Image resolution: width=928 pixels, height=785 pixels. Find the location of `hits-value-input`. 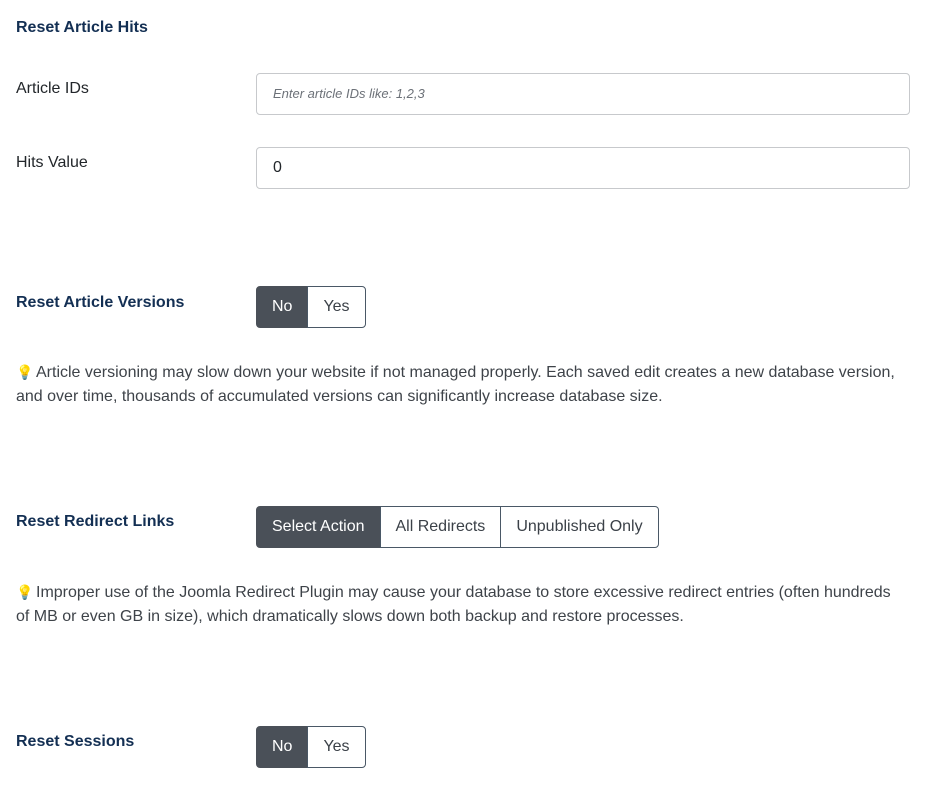

hits-value-input is located at coordinates (583, 168).